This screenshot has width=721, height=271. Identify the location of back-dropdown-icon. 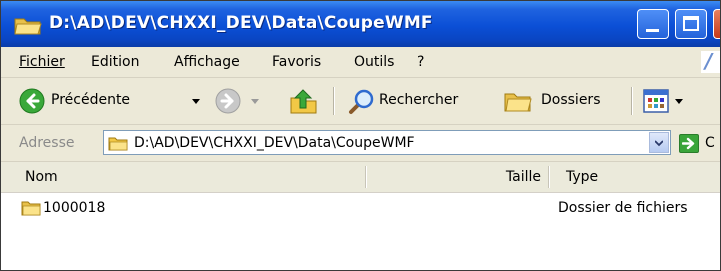
(196, 101).